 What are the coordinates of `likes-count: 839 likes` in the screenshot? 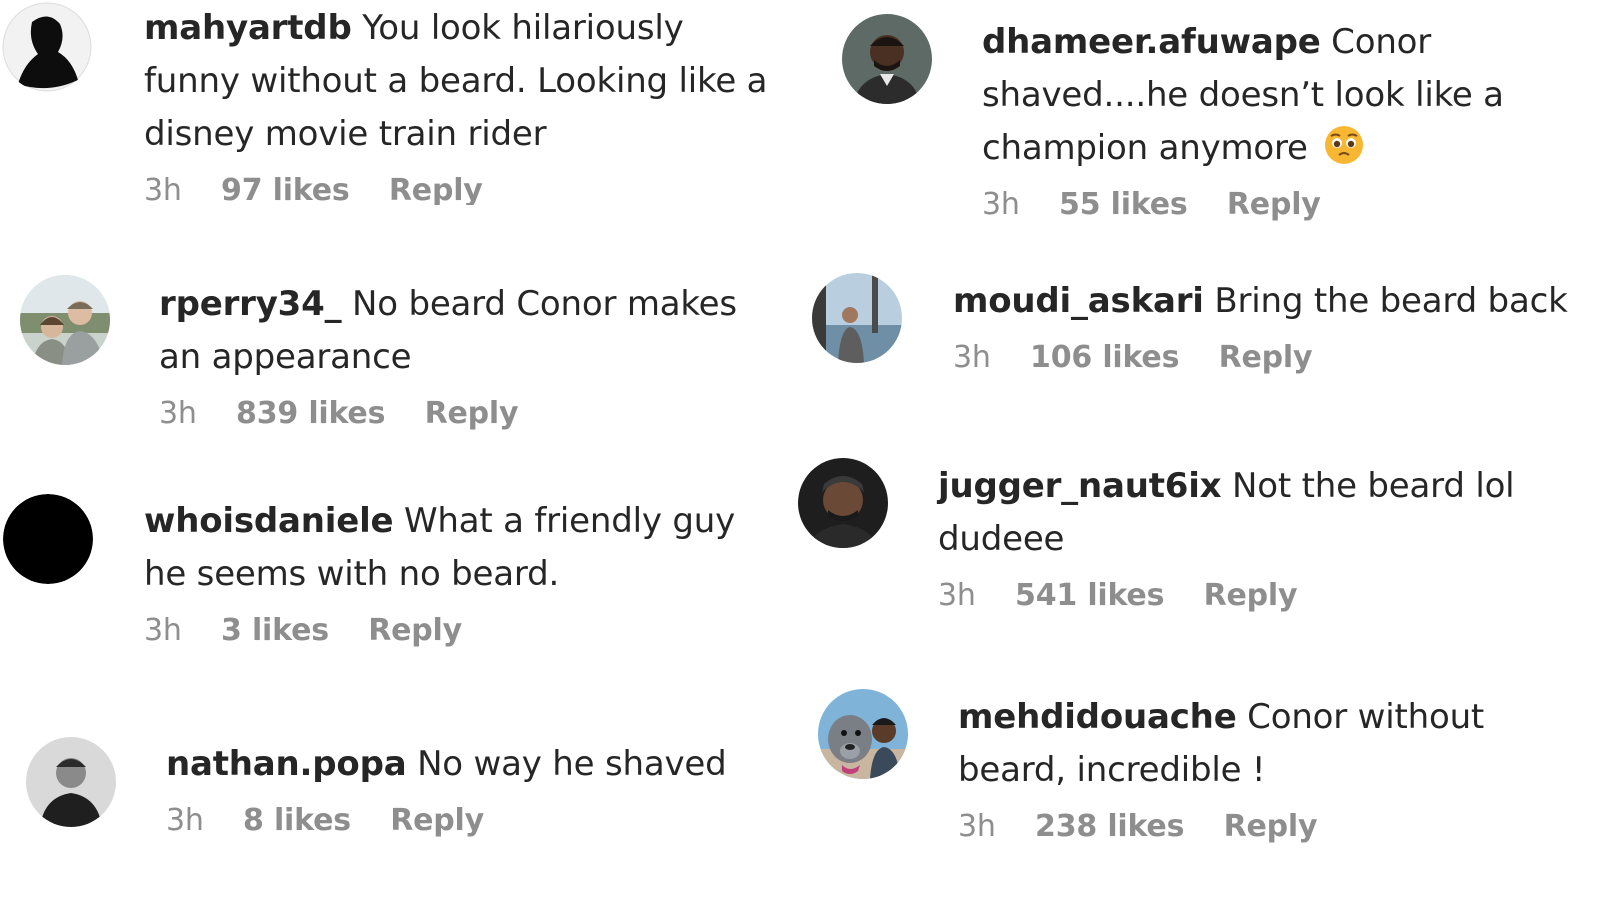 It's located at (310, 413).